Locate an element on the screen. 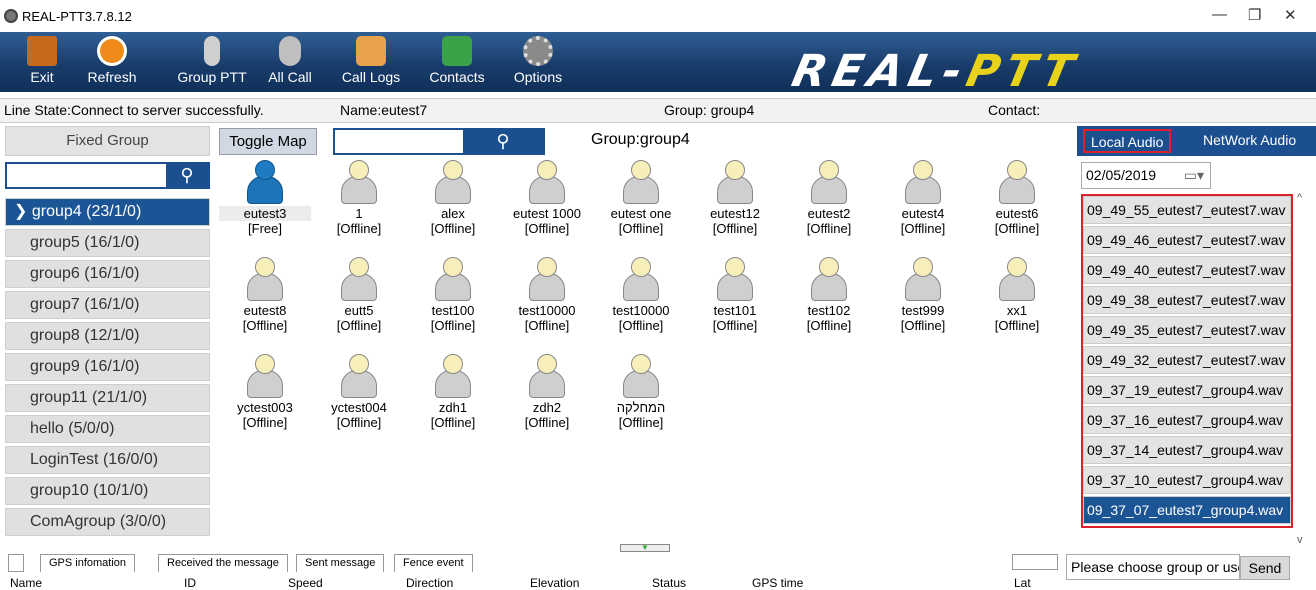  user-name: zdh1 is located at coordinates (453, 407).